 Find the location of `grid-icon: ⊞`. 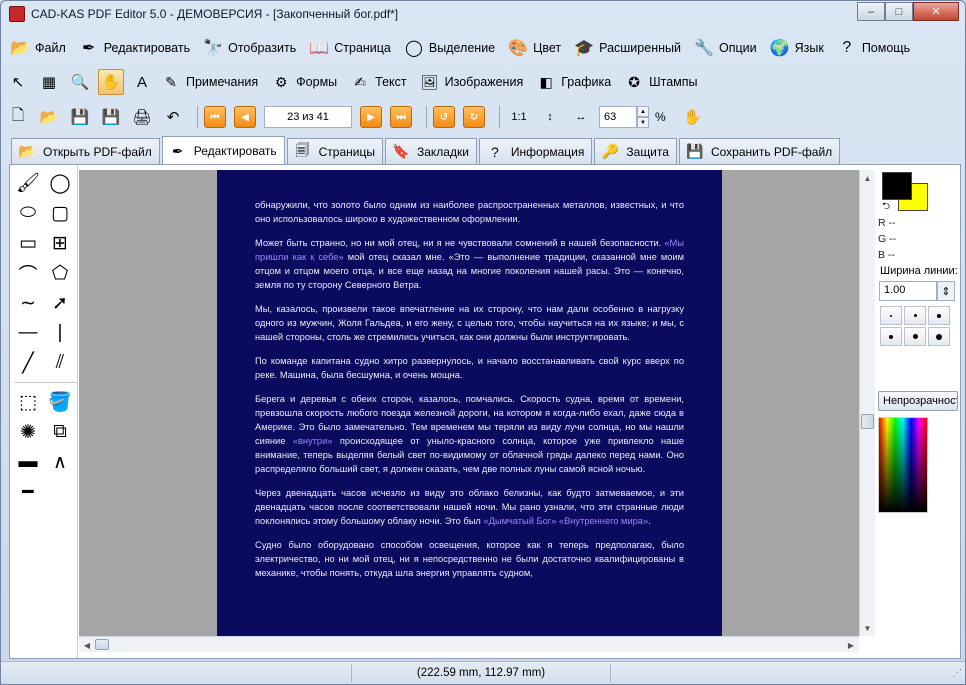

grid-icon: ⊞ is located at coordinates (60, 243).